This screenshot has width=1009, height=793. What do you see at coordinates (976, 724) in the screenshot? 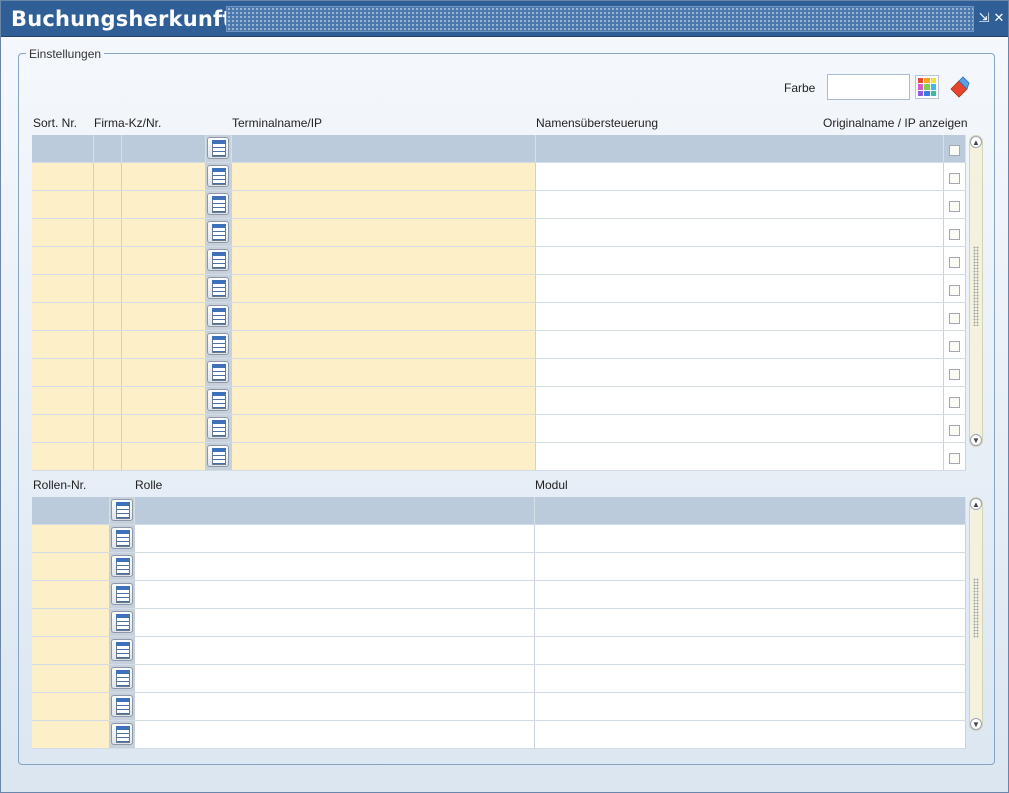
I see `scroll-down-icon: ▼` at bounding box center [976, 724].